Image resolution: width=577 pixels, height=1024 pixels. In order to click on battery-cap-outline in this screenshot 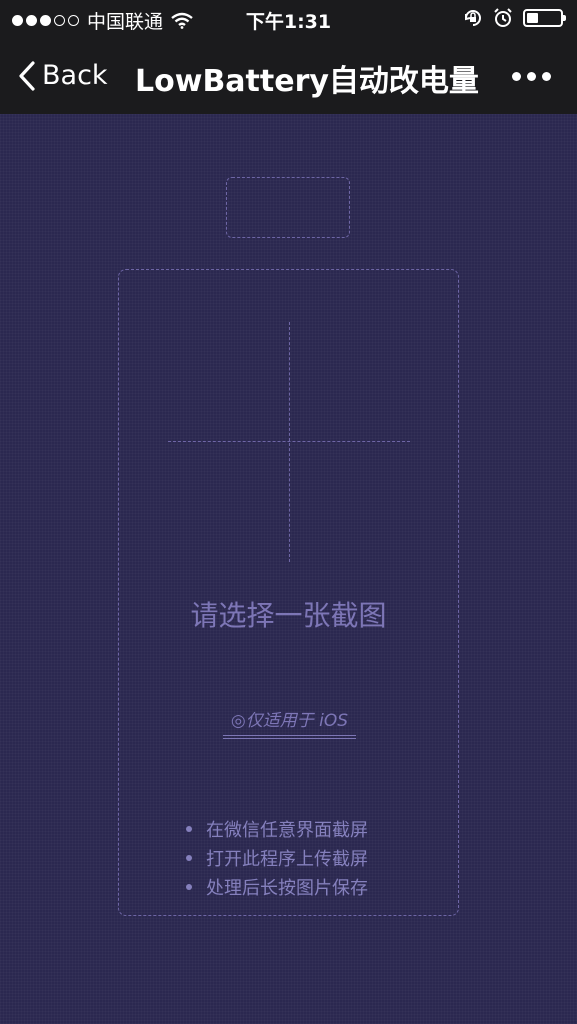, I will do `click(288, 207)`.